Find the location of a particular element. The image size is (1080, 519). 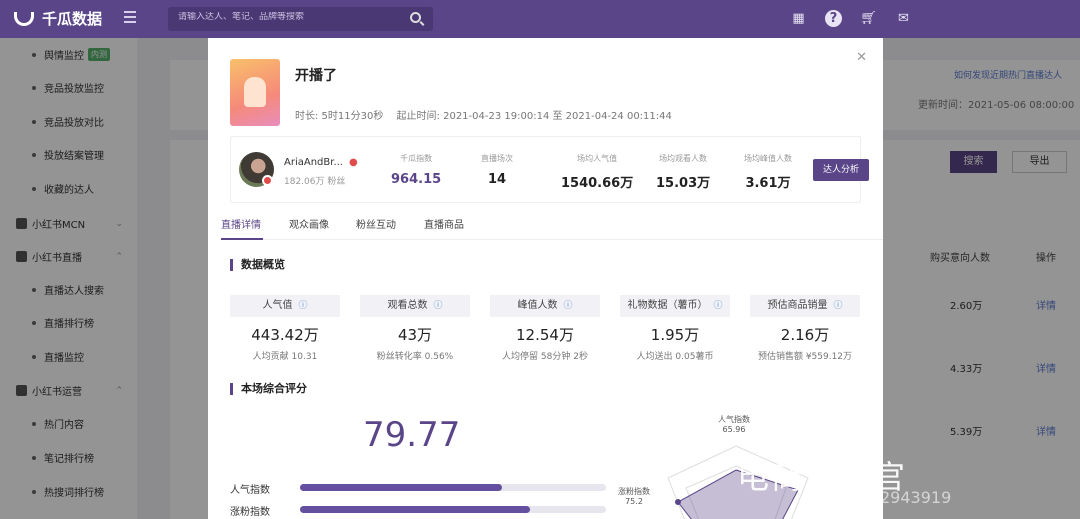

tab-audience: 观众画像 is located at coordinates (309, 223).